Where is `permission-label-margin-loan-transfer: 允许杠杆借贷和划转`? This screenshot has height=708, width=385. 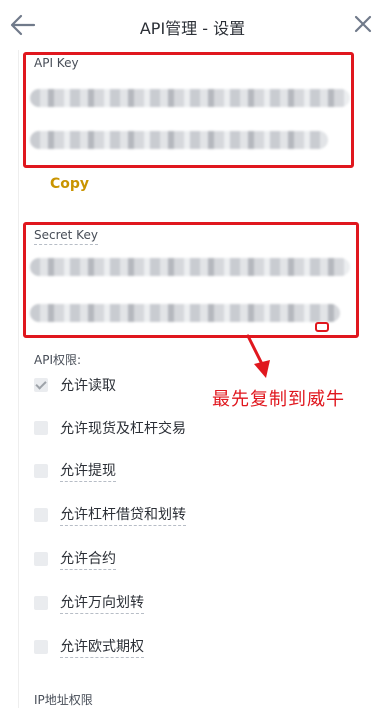 permission-label-margin-loan-transfer: 允许杠杆借贷和划转 is located at coordinates (123, 515).